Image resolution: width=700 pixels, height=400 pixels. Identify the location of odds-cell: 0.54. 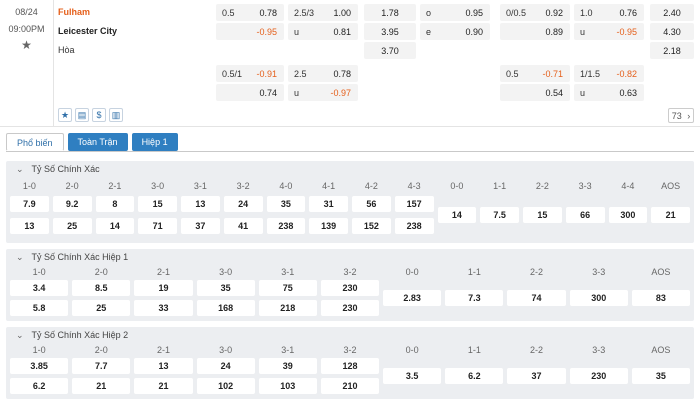
(535, 92).